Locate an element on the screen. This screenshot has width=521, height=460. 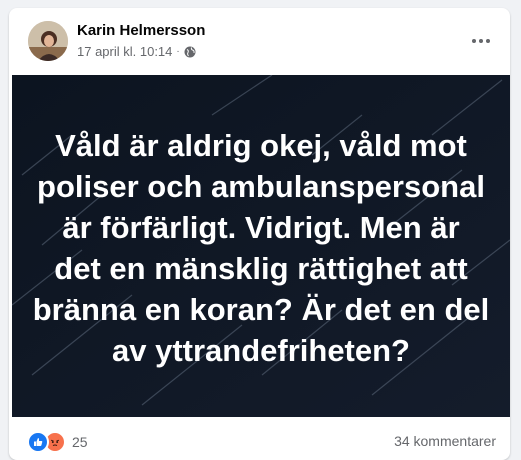
globe-icon is located at coordinates (190, 52).